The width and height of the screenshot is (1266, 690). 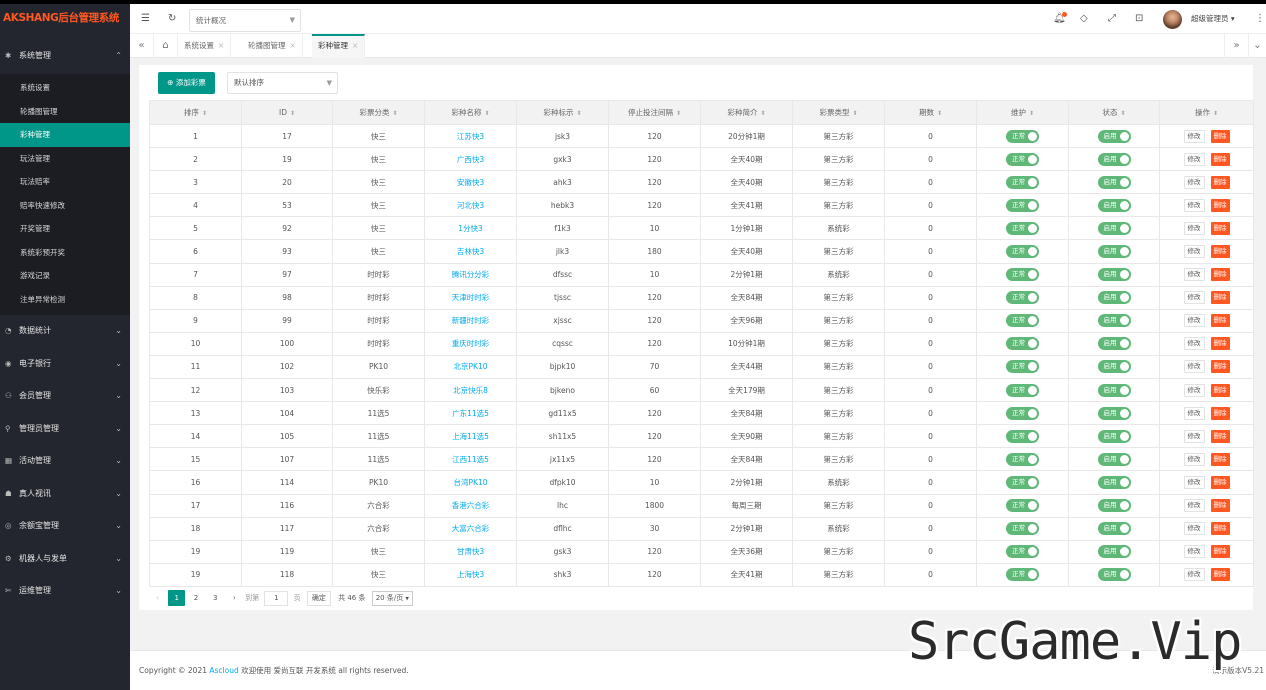 What do you see at coordinates (378, 112) in the screenshot?
I see `column-header: 彩票分类 ⬍` at bounding box center [378, 112].